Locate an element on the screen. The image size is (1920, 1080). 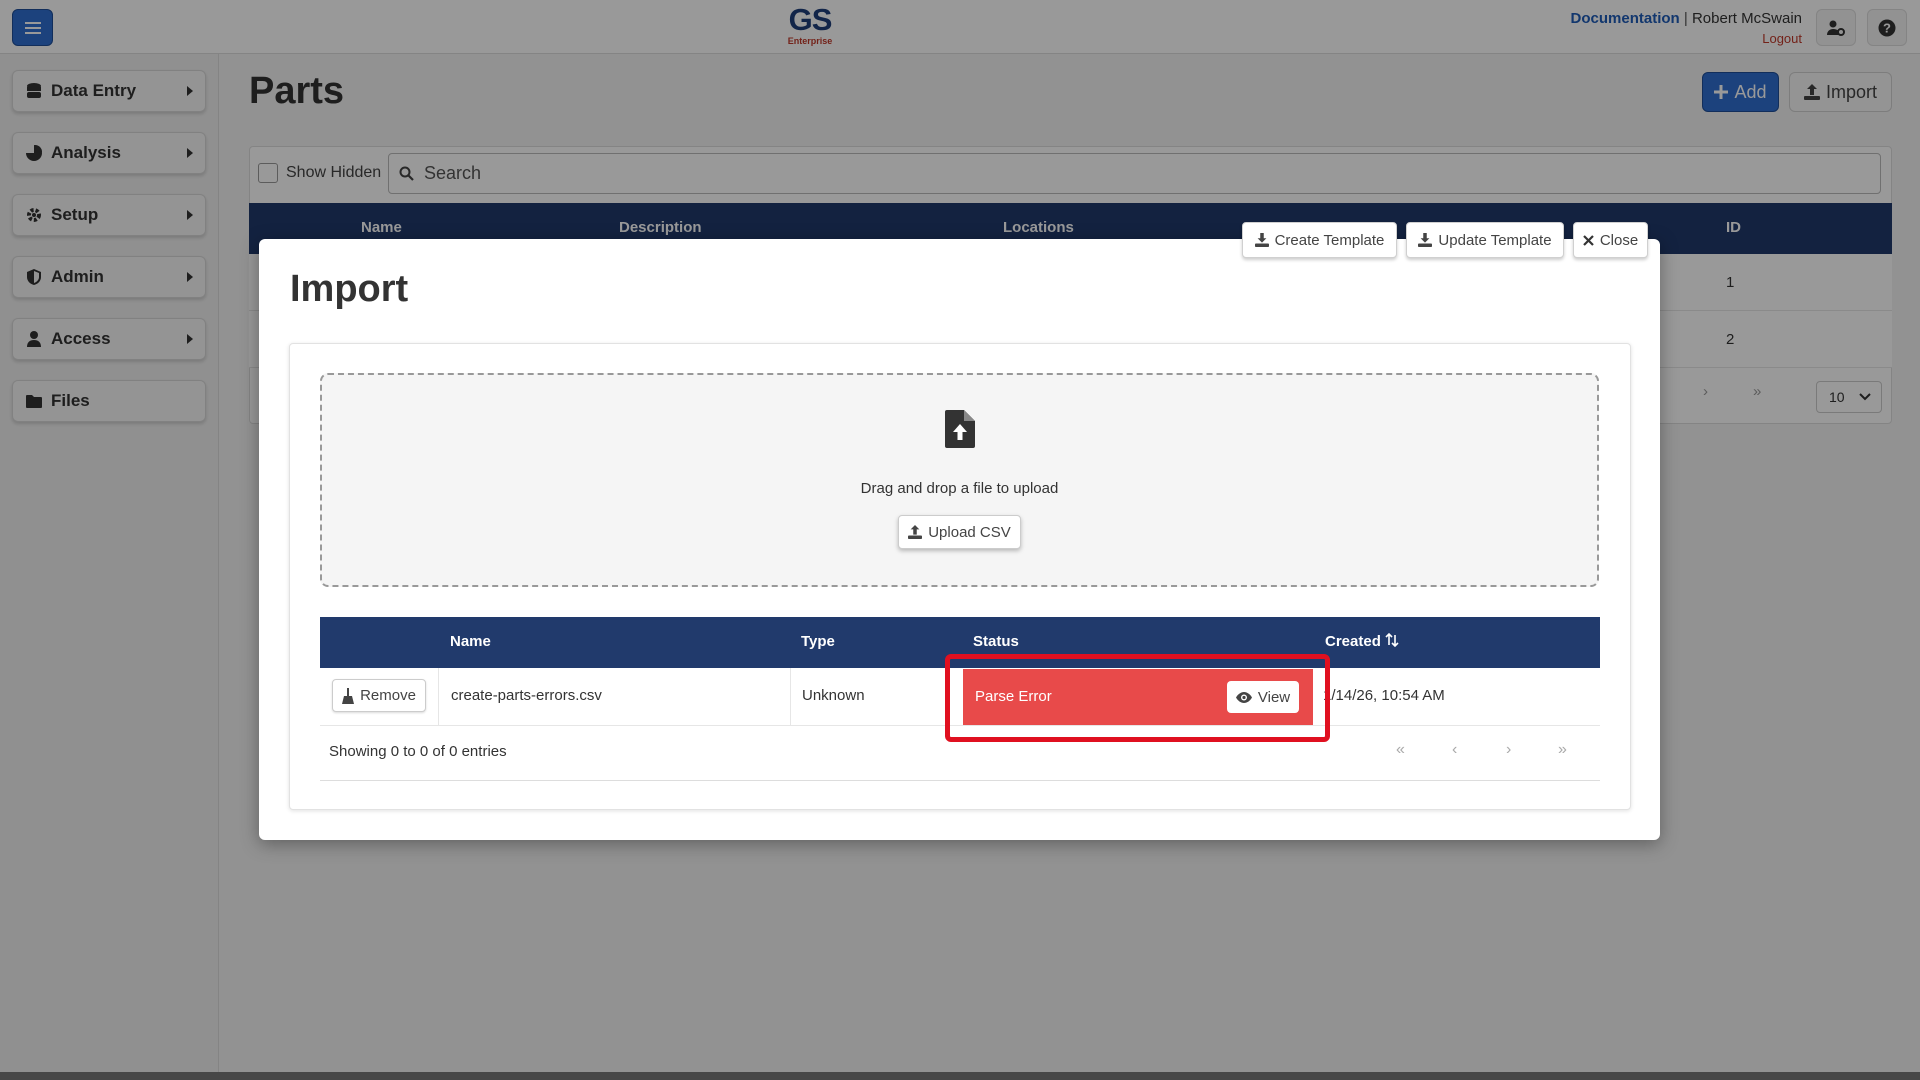
create-template-label: Create Template is located at coordinates (1329, 240).